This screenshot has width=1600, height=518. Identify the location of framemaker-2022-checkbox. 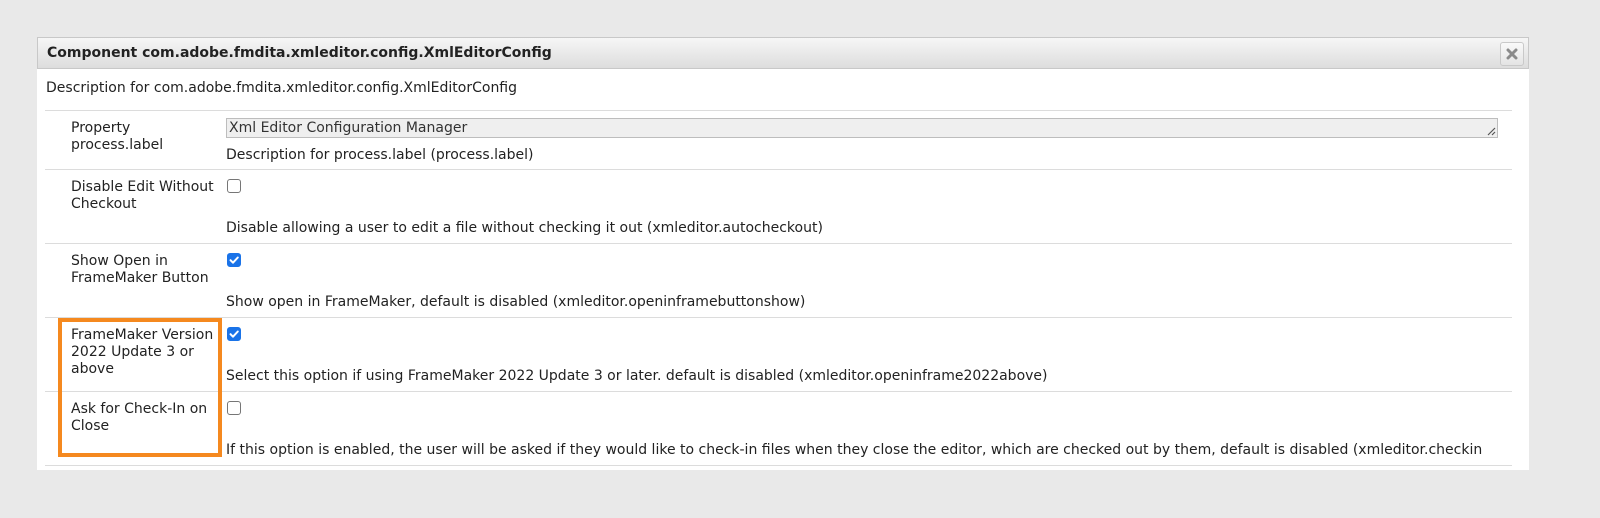
(234, 334).